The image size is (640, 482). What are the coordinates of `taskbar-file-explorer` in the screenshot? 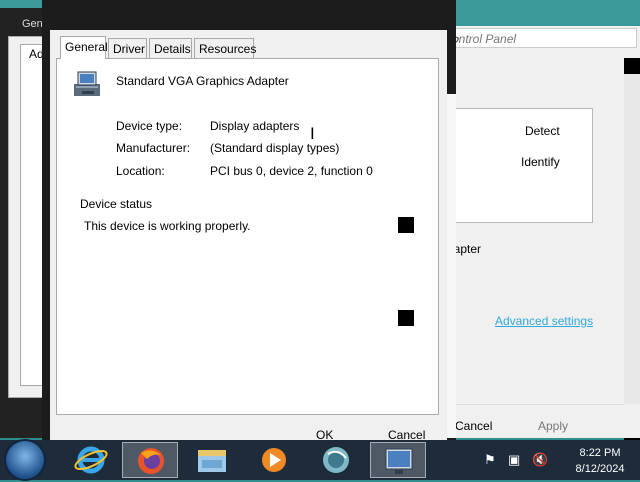 It's located at (212, 460).